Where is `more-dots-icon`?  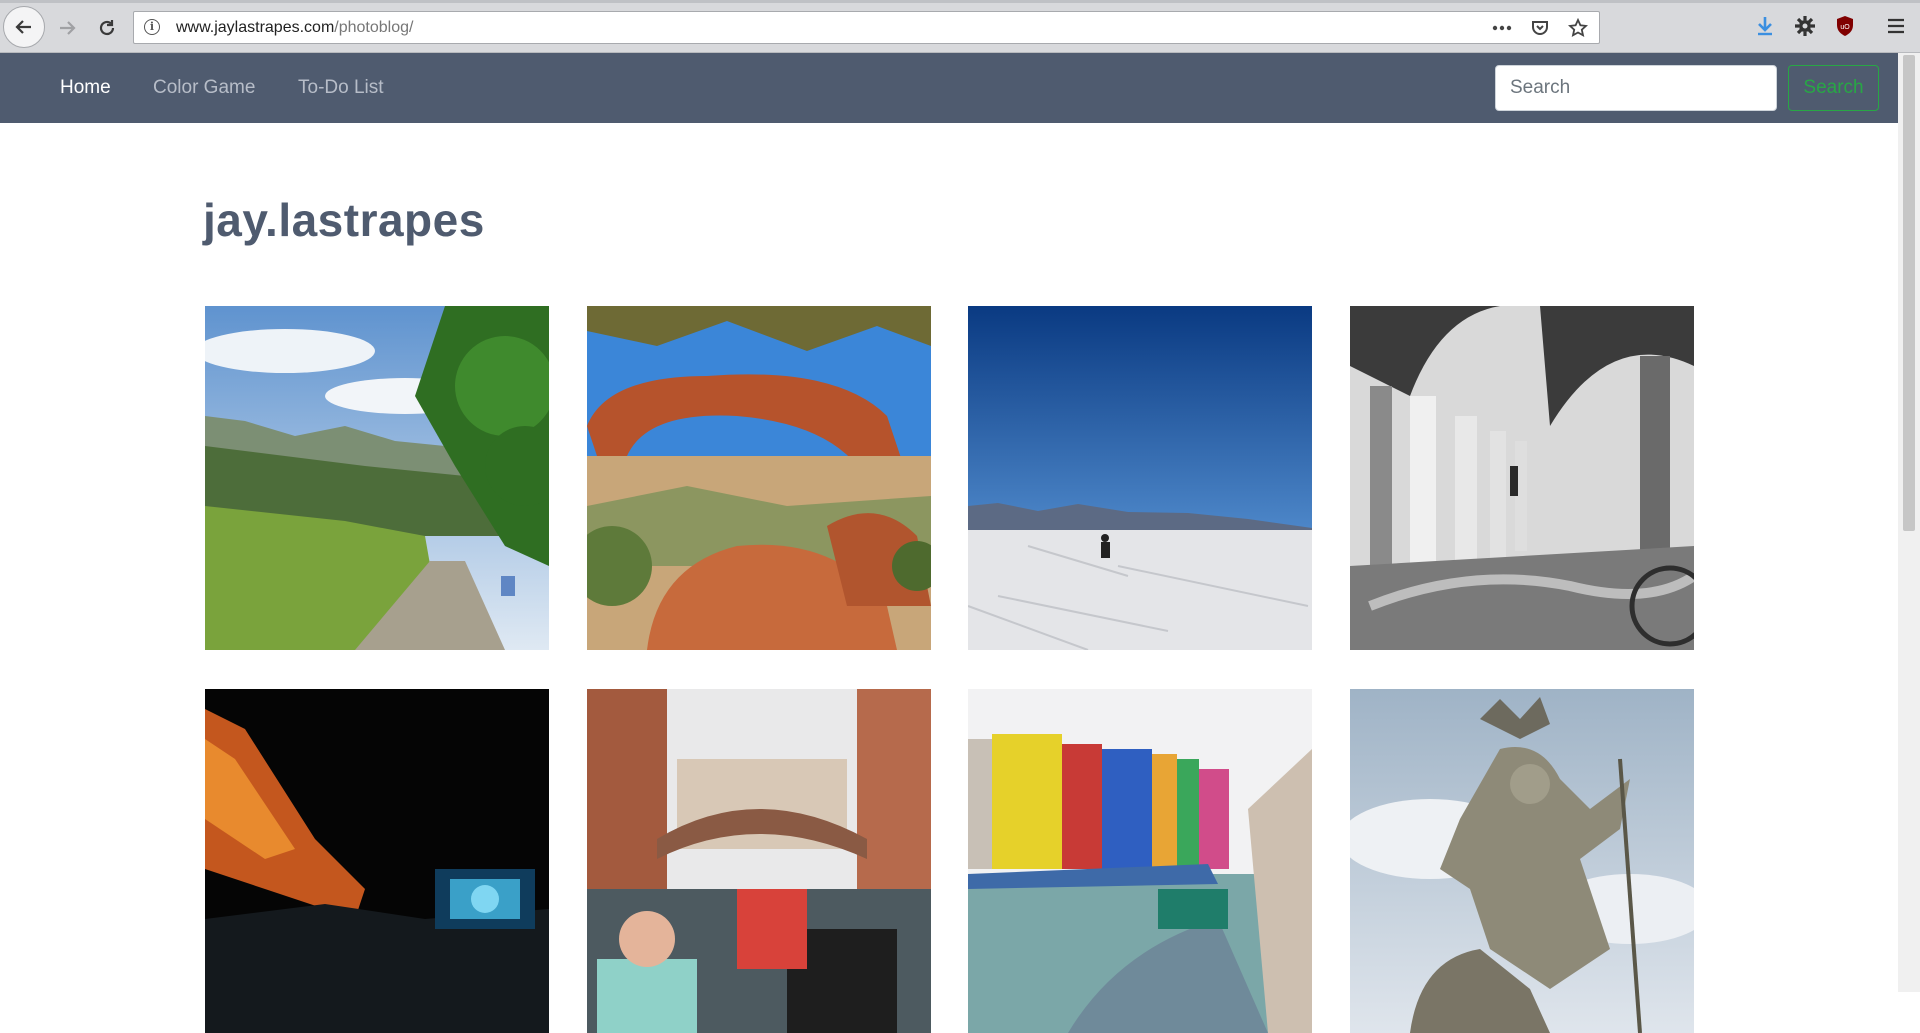
more-dots-icon is located at coordinates (1502, 28).